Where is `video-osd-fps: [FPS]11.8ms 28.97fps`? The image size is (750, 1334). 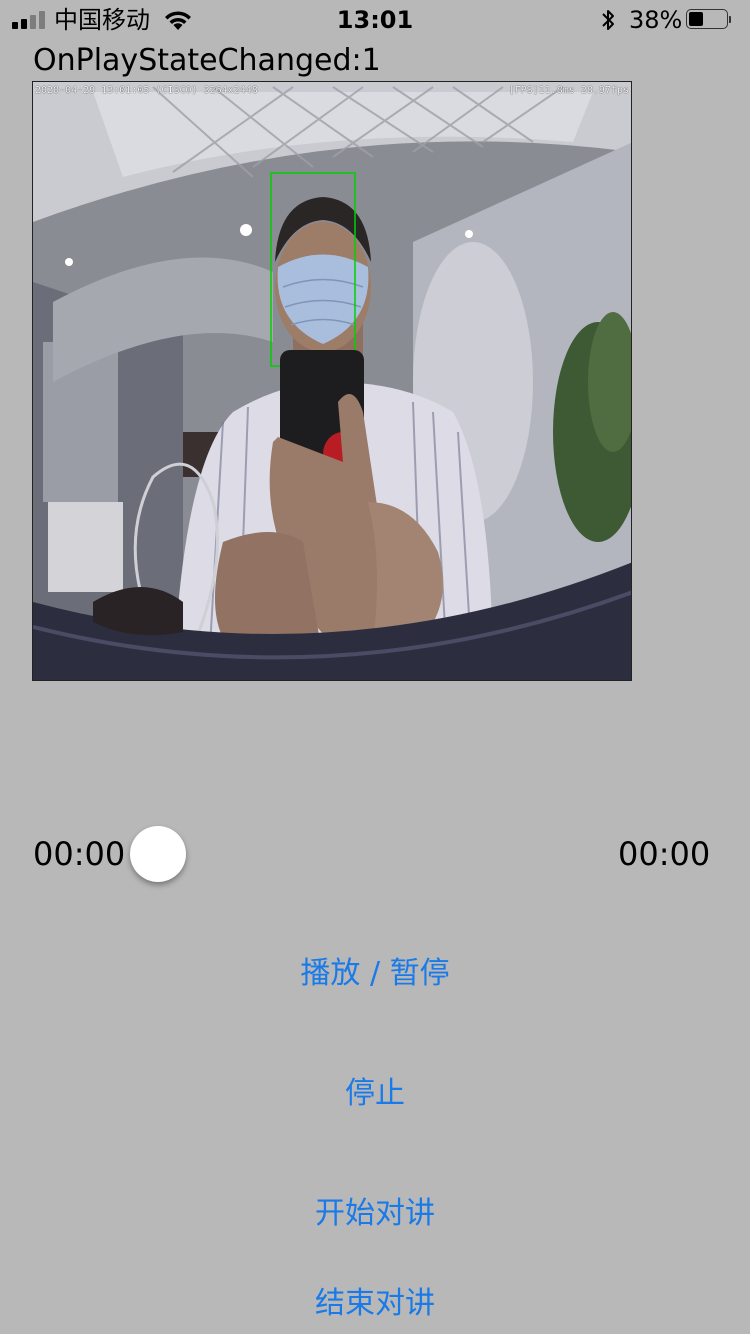 video-osd-fps: [FPS]11.8ms 28.97fps is located at coordinates (568, 90).